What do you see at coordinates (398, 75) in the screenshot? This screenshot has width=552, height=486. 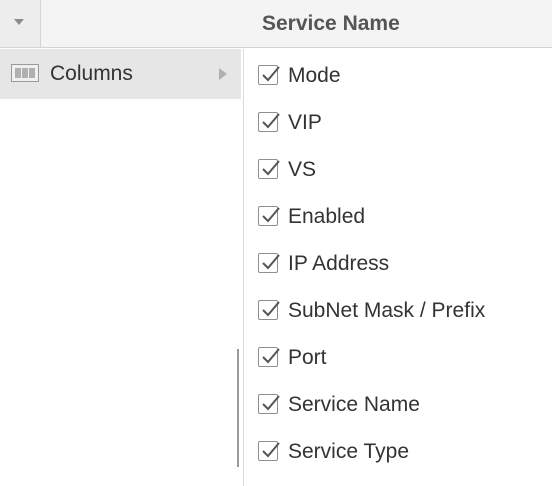 I see `column-toggle-mode: Mode` at bounding box center [398, 75].